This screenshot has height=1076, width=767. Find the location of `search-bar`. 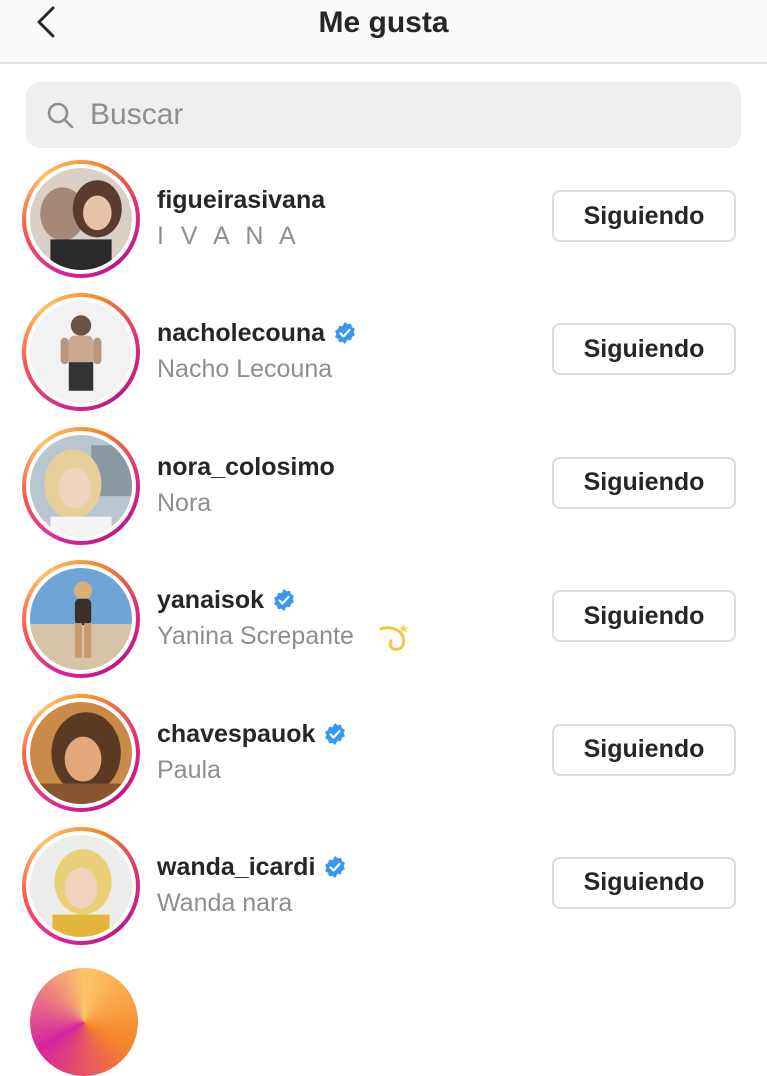

search-bar is located at coordinates (383, 115).